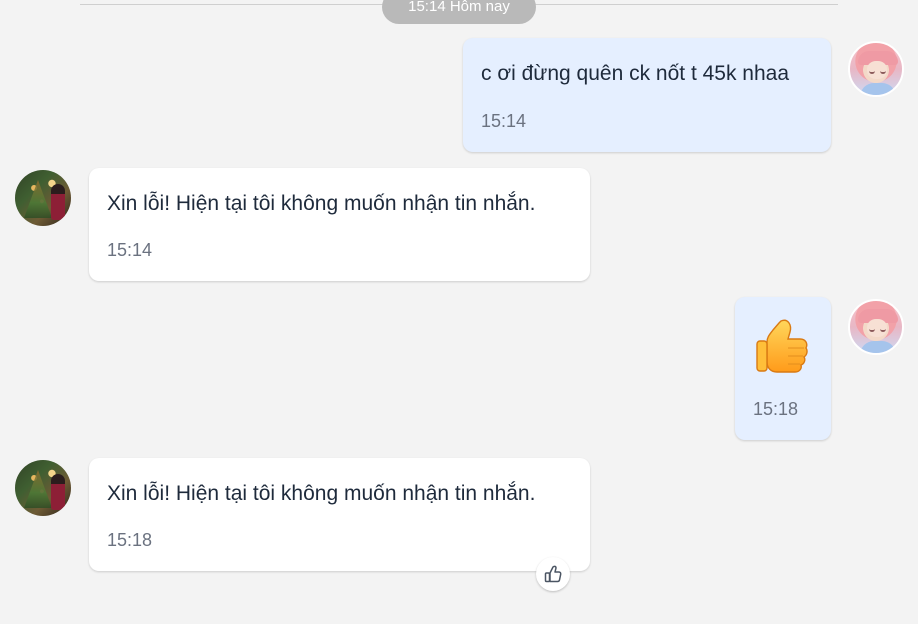  What do you see at coordinates (647, 95) in the screenshot?
I see `message-bubble-sent-1: c ơi đừng quên ck nốt t 45k nhaa 15:14` at bounding box center [647, 95].